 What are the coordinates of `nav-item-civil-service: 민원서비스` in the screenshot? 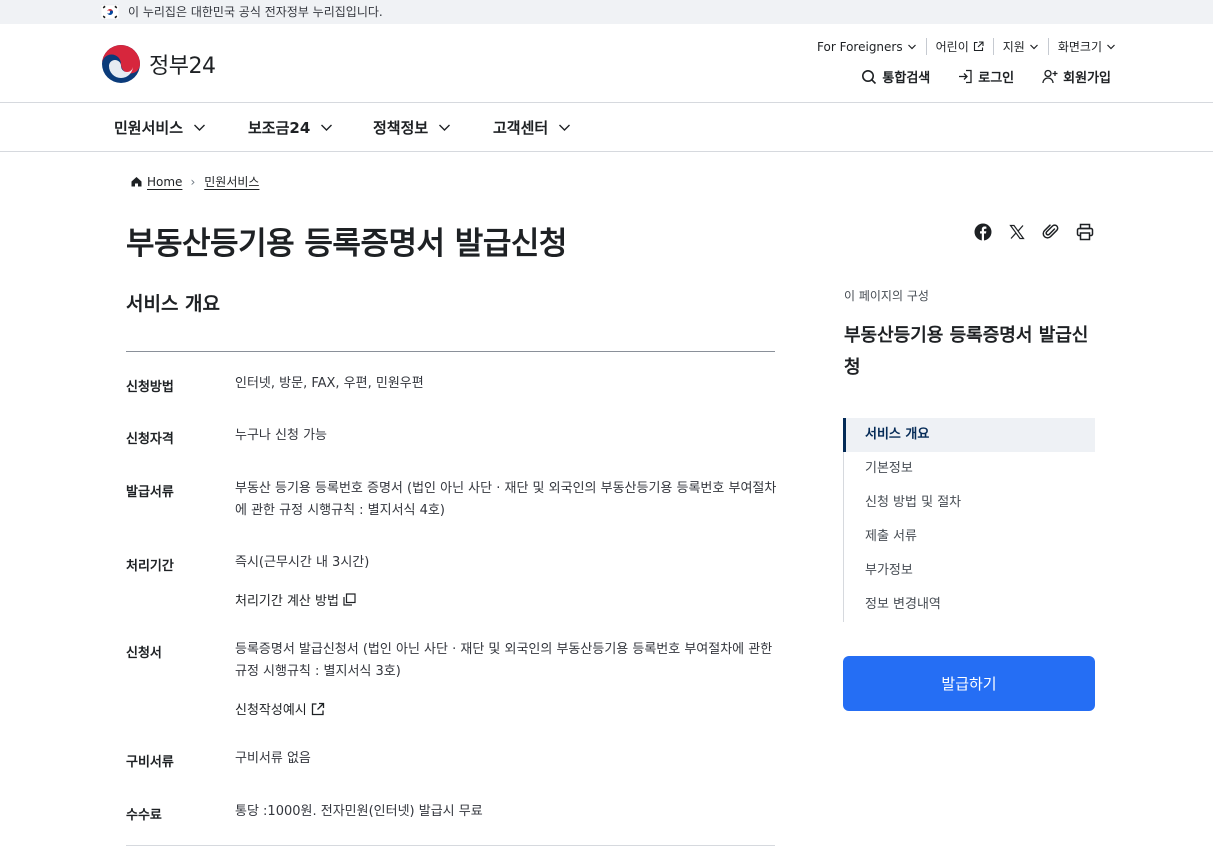 It's located at (160, 127).